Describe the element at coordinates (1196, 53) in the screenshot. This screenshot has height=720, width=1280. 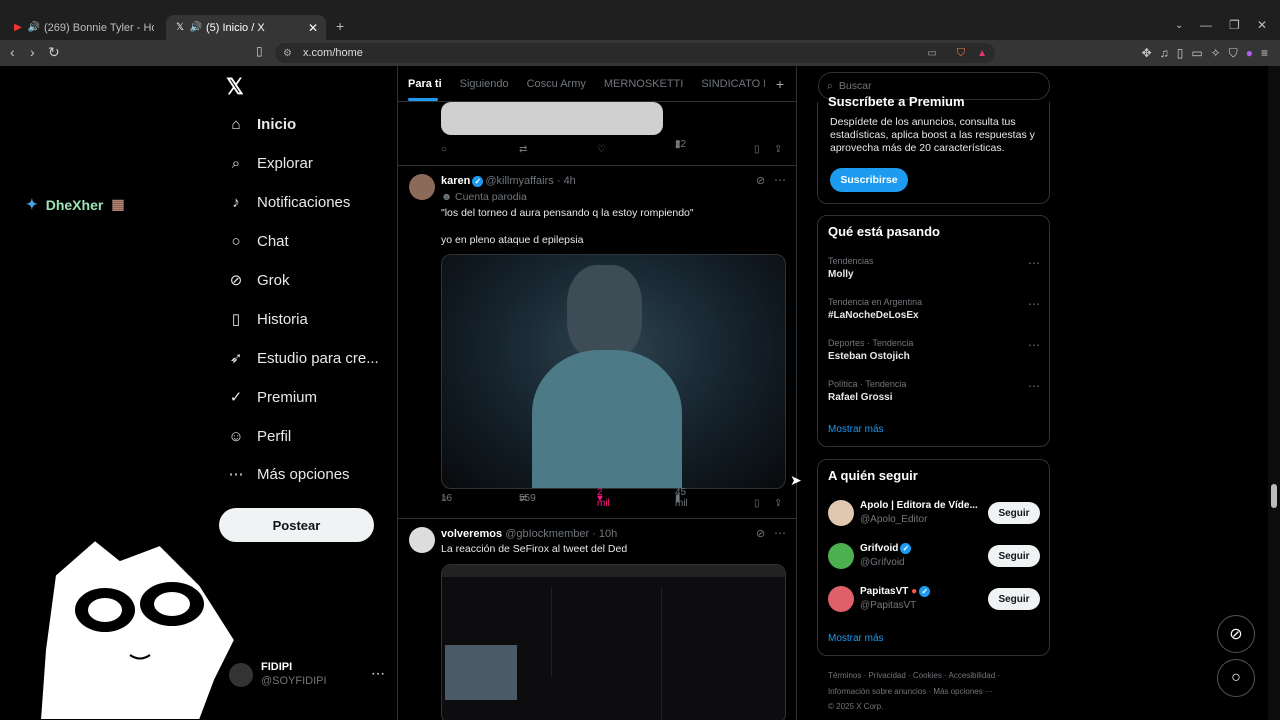
I see `wallet-icon: ▭` at that location.